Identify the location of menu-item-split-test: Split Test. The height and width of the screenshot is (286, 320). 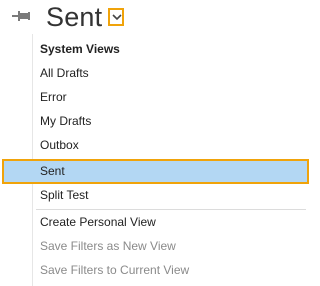
(64, 195).